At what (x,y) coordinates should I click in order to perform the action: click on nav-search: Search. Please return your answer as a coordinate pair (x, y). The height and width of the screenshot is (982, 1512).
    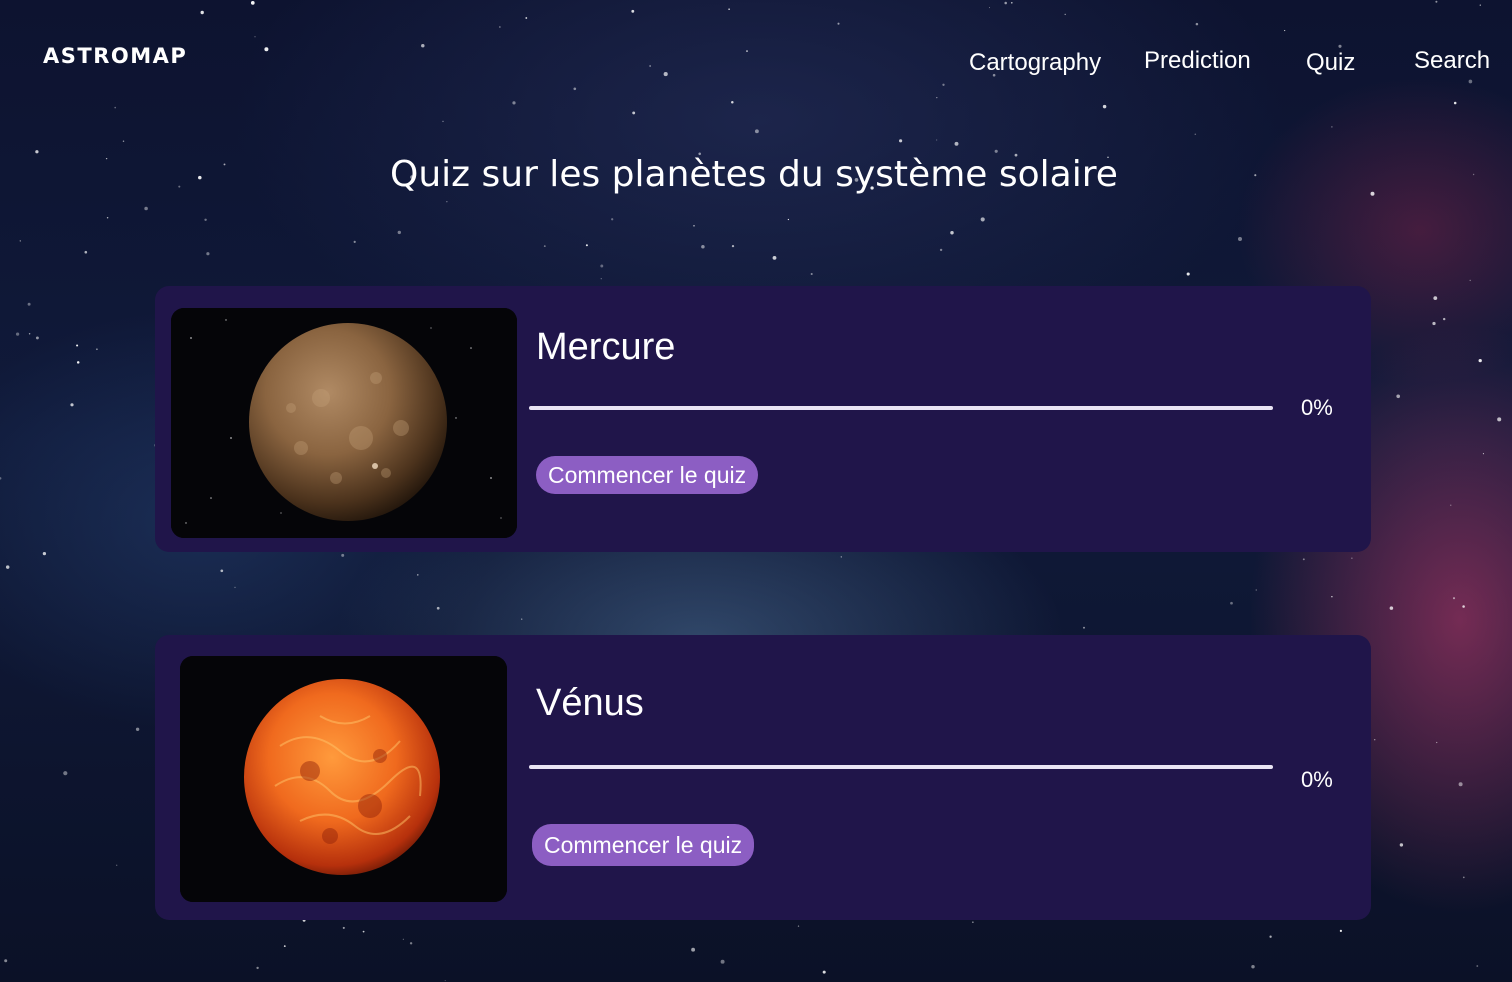
    Looking at the image, I should click on (1452, 61).